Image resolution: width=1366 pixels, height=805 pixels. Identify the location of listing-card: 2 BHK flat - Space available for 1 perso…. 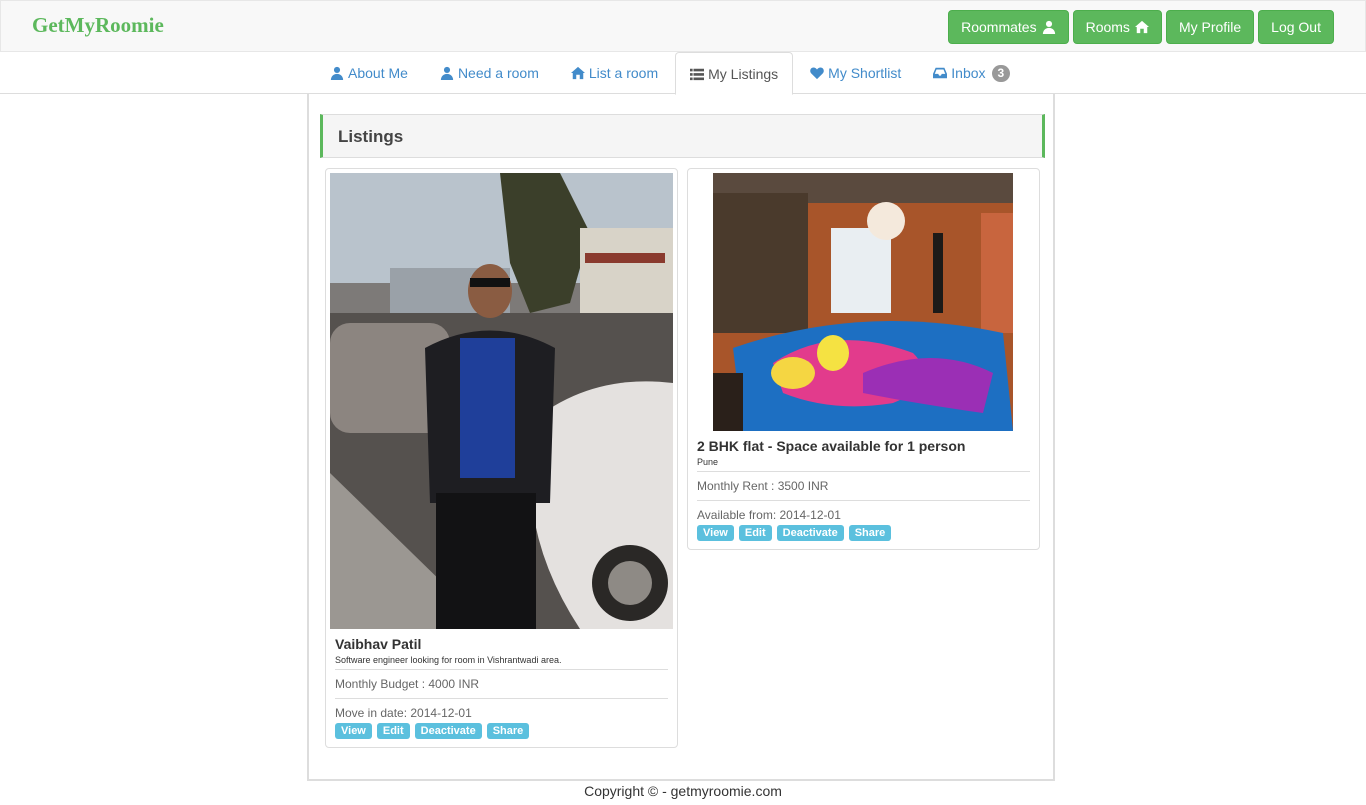
(863, 359).